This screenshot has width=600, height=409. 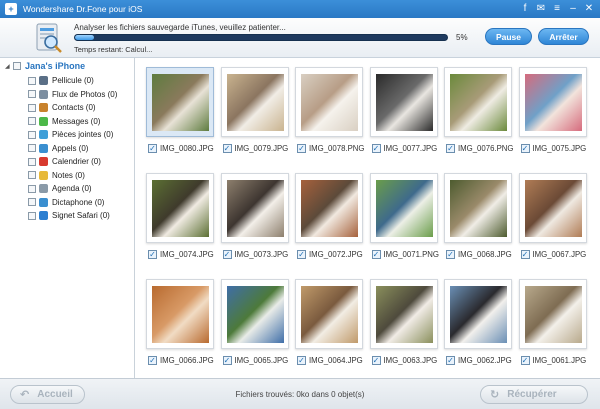 What do you see at coordinates (17, 66) in the screenshot?
I see `device-checkbox` at bounding box center [17, 66].